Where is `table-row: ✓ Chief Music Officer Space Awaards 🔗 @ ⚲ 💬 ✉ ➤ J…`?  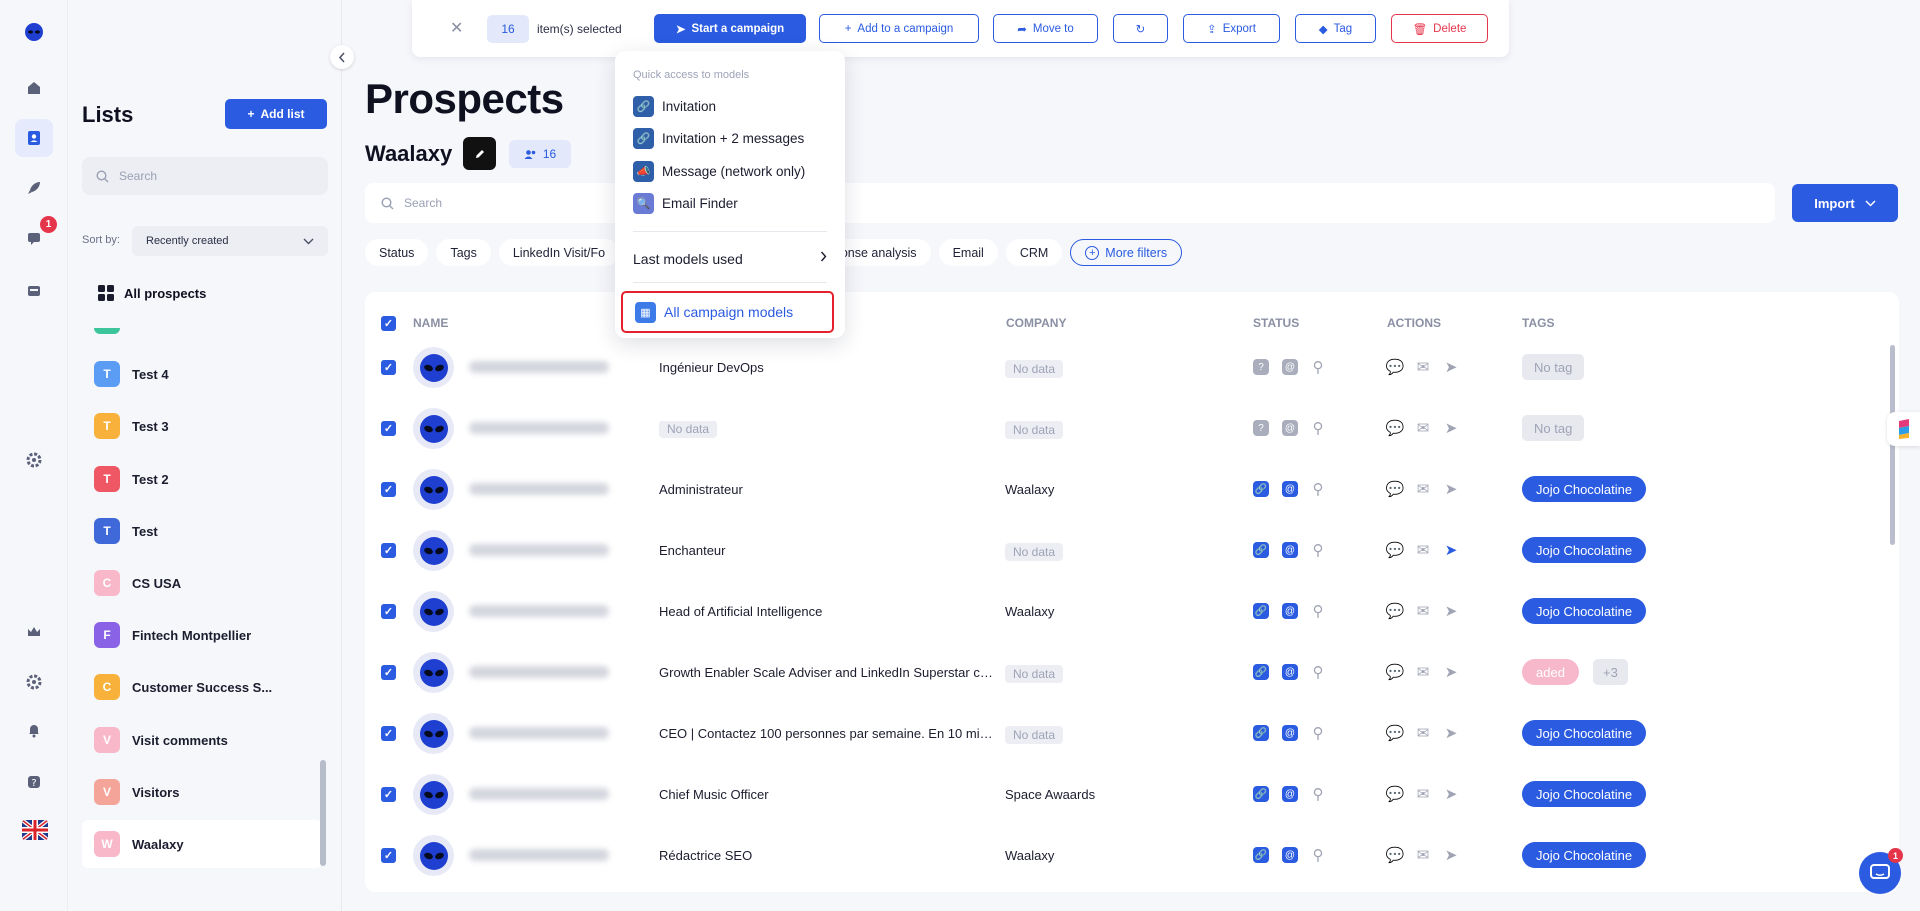
table-row: ✓ Chief Music Officer Space Awaards 🔗 @ ⚲ 💬 ✉ ➤ J… is located at coordinates (1132, 794).